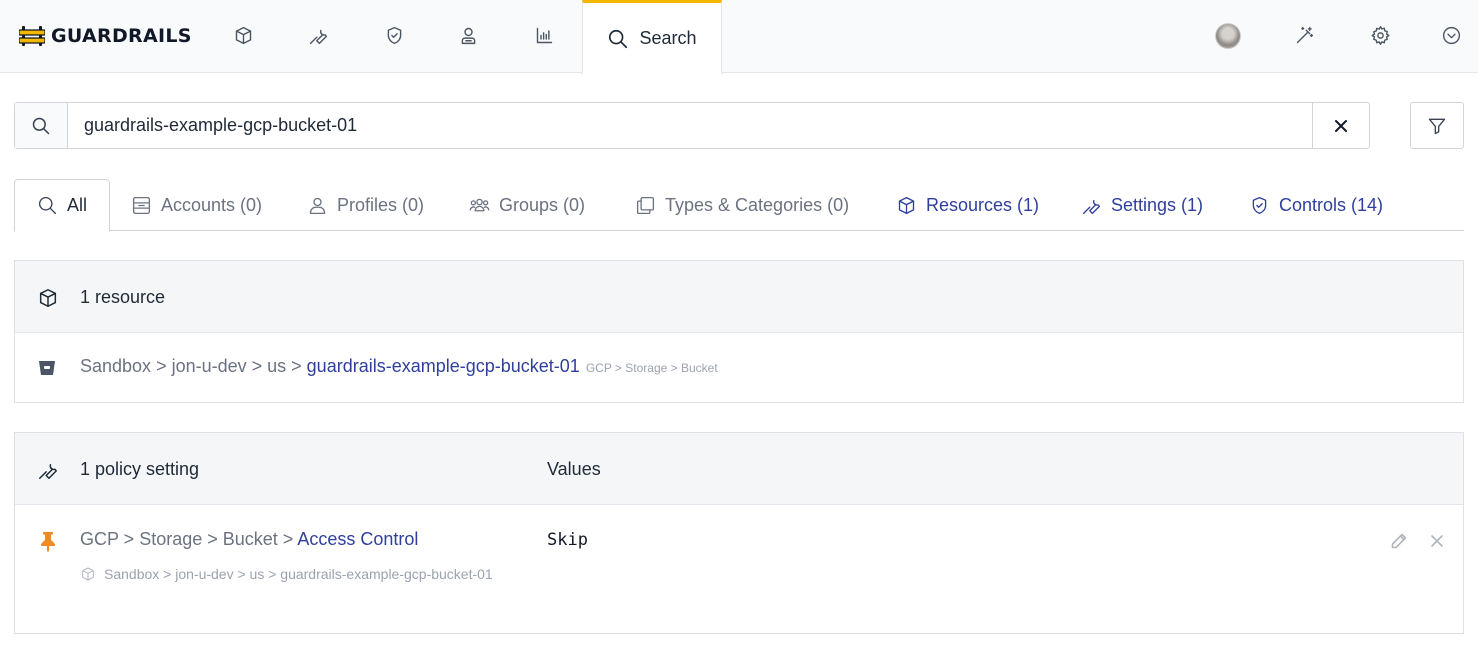  Describe the element at coordinates (317, 205) in the screenshot. I see `user-icon` at that location.